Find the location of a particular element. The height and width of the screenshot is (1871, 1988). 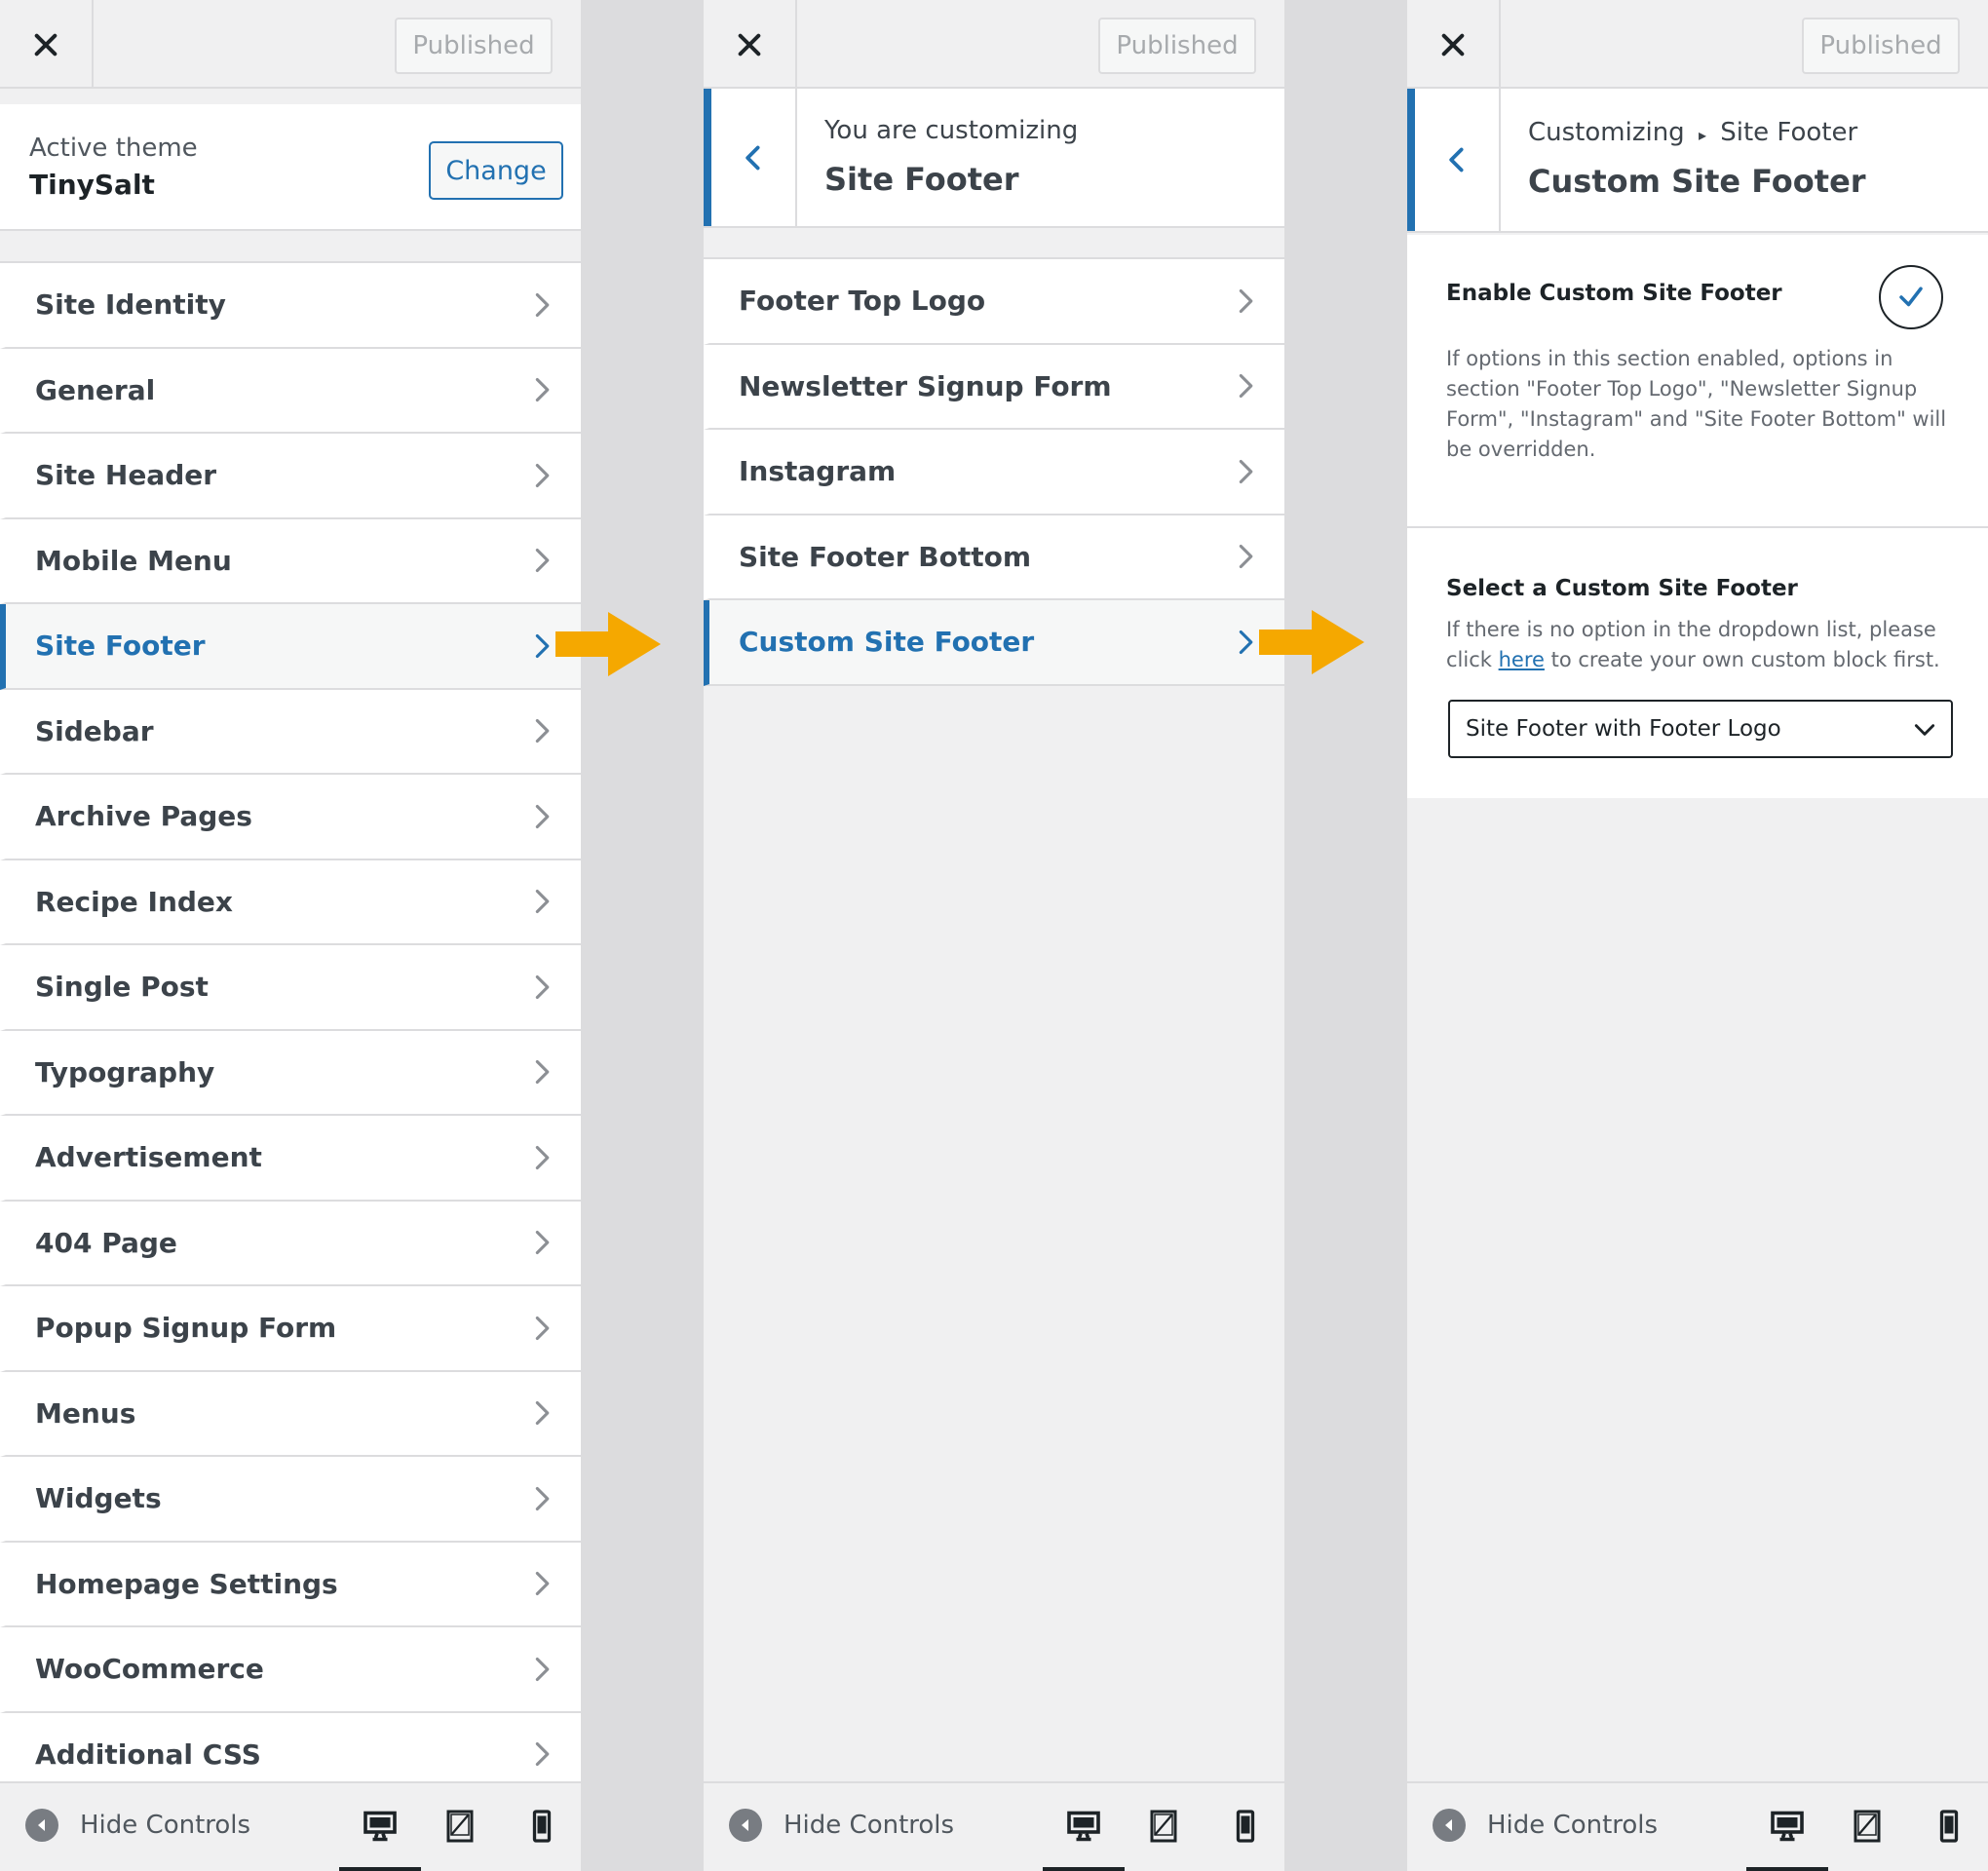

section-item: Site Identity is located at coordinates (290, 306).